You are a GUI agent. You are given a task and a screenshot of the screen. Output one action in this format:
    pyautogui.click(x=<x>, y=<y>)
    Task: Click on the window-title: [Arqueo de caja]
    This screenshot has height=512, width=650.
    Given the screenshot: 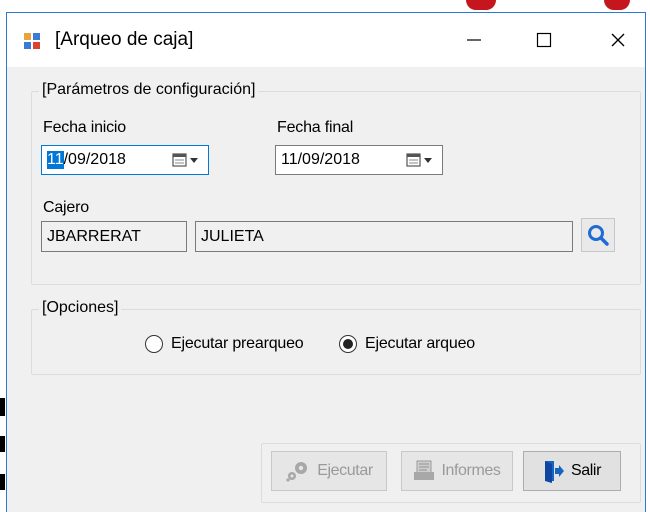 What is the action you would take?
    pyautogui.click(x=124, y=39)
    